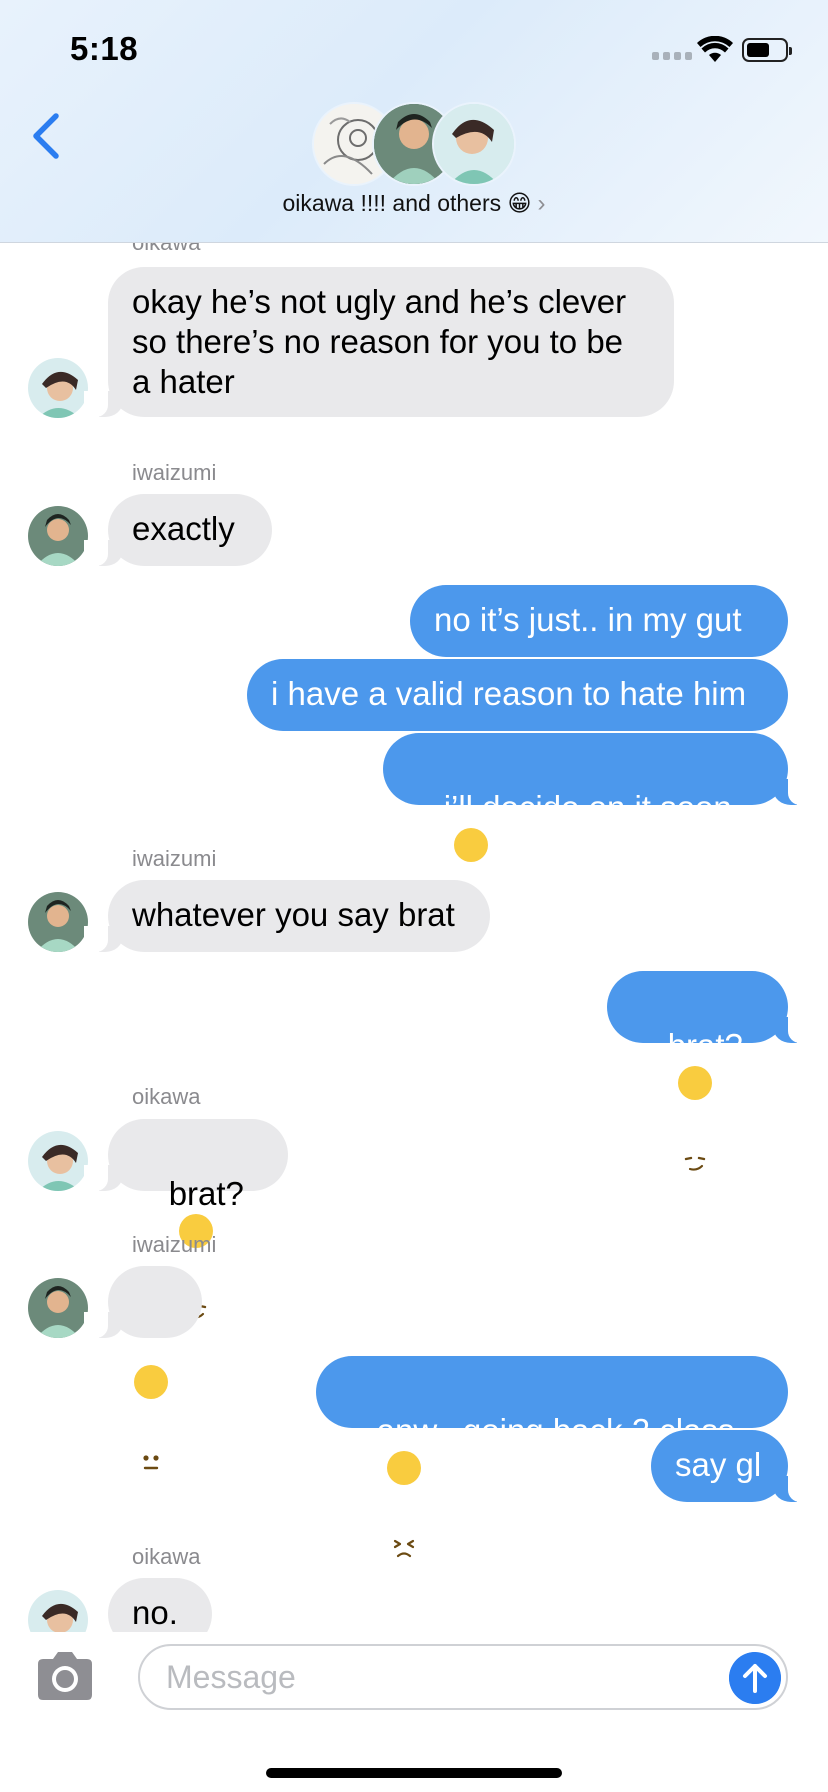  What do you see at coordinates (287, 916) in the screenshot?
I see `message-bubble-incoming: whatever you say brat` at bounding box center [287, 916].